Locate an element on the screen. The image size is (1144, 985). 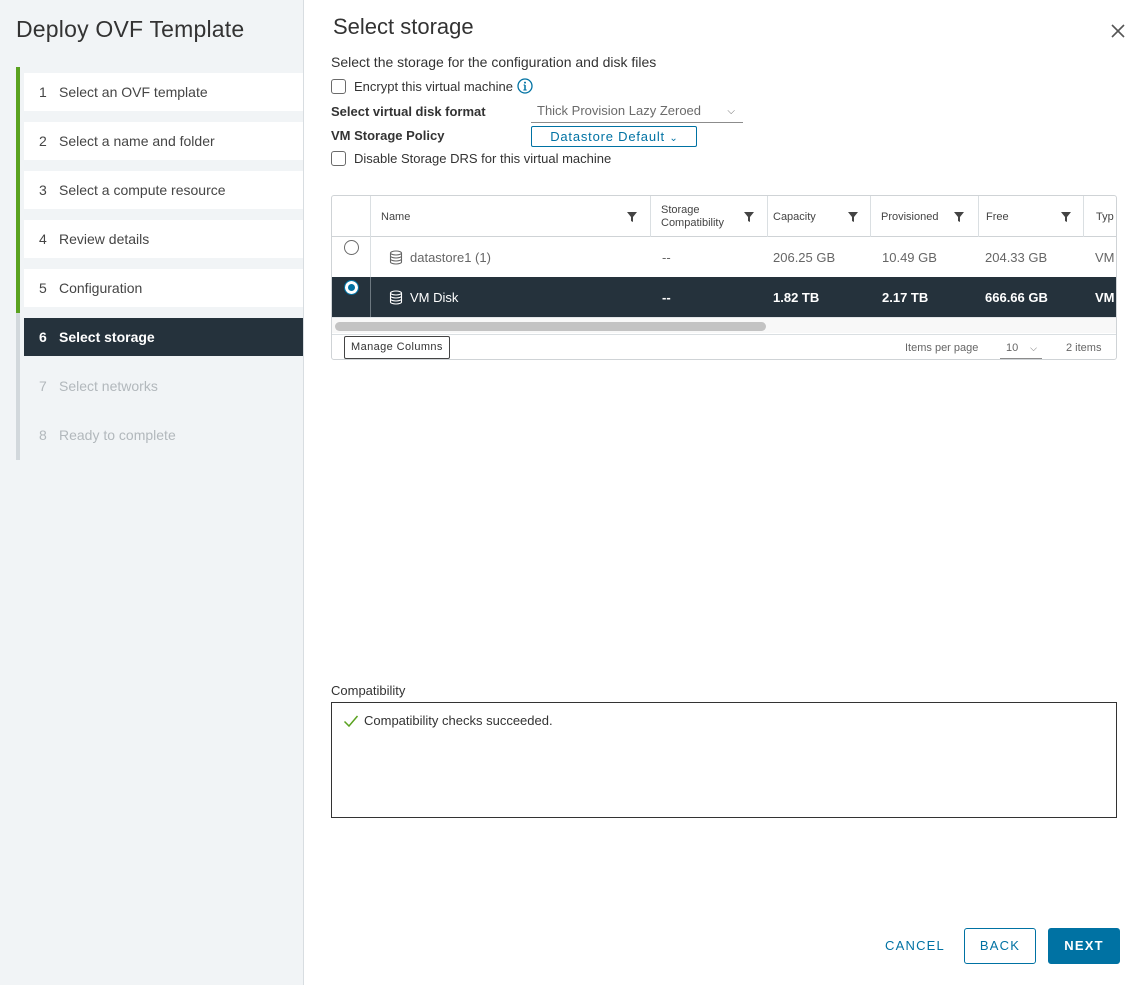
chevron-down-icon: ⌄ is located at coordinates (673, 138).